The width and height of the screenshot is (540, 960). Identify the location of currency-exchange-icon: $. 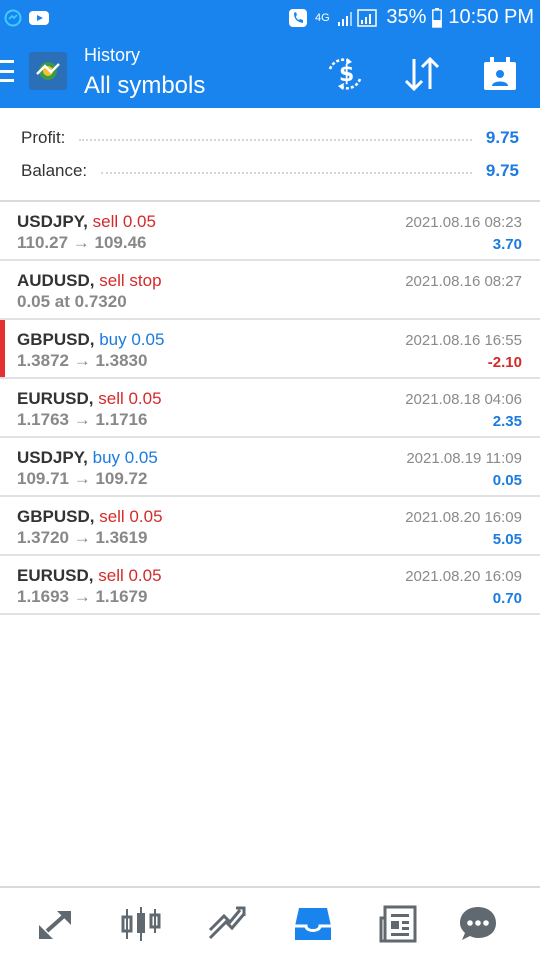
(345, 74).